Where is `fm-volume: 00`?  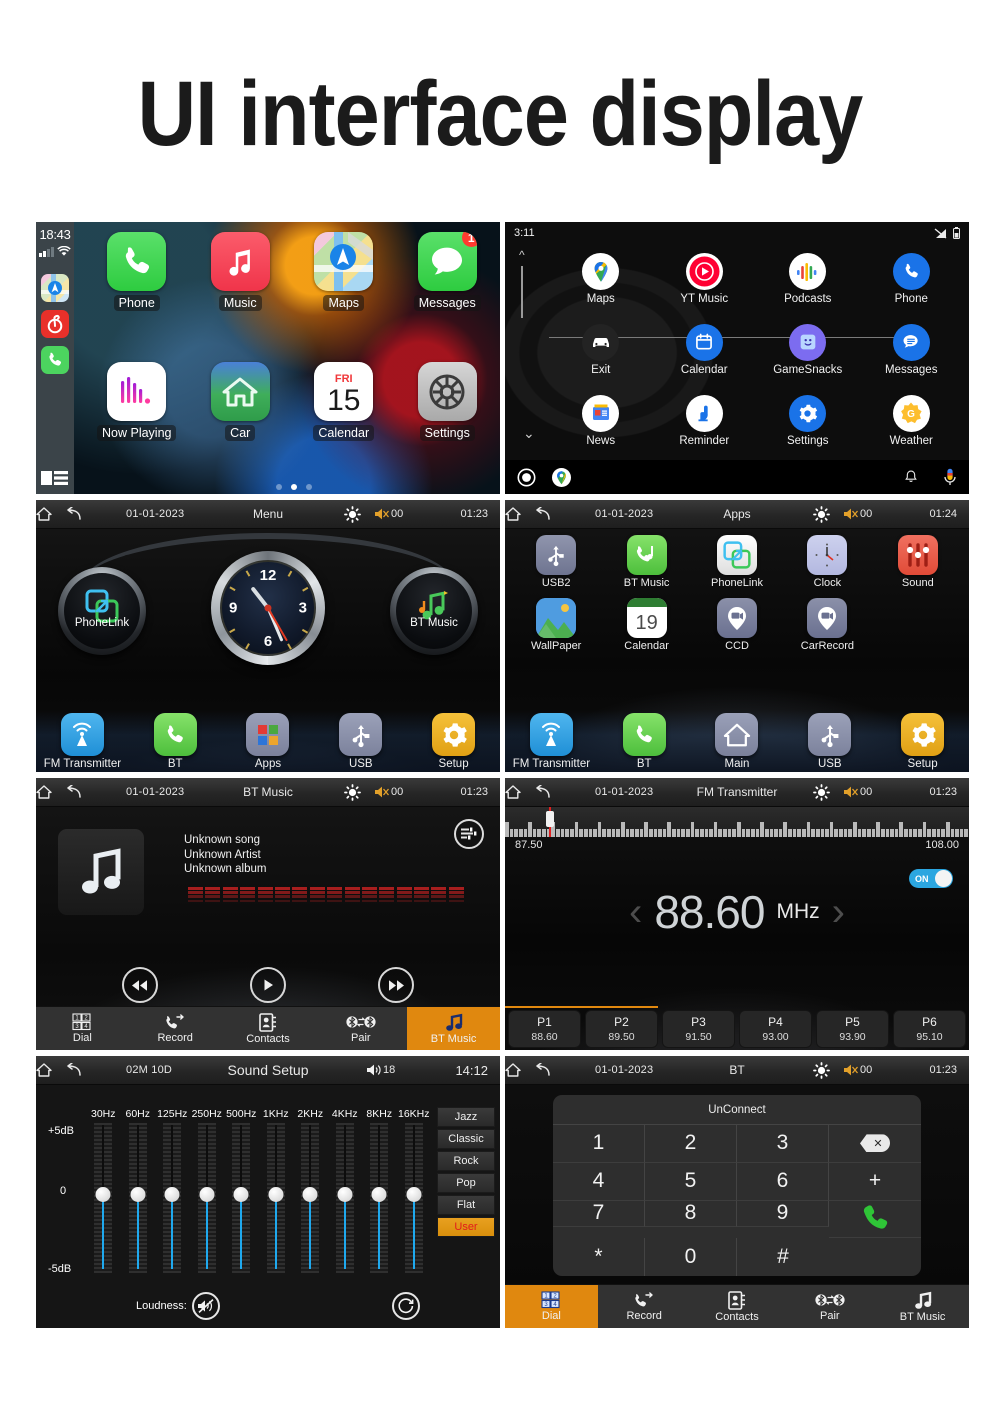
fm-volume: 00 is located at coordinates (857, 792).